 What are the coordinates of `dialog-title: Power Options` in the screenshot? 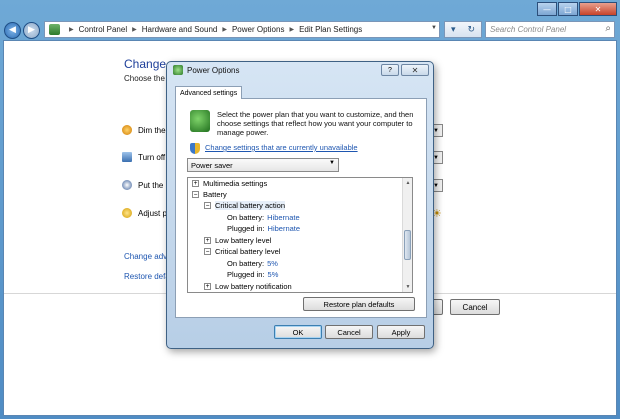 It's located at (206, 70).